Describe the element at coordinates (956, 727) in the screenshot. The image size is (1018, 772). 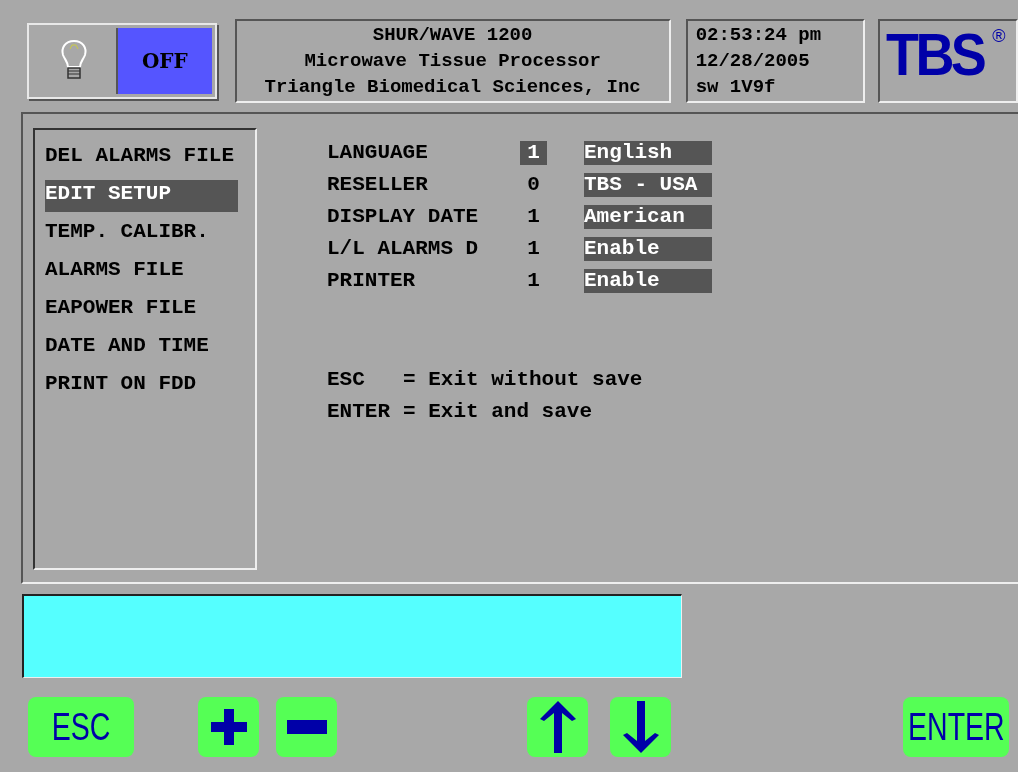
I see `key-button: ENTER` at that location.